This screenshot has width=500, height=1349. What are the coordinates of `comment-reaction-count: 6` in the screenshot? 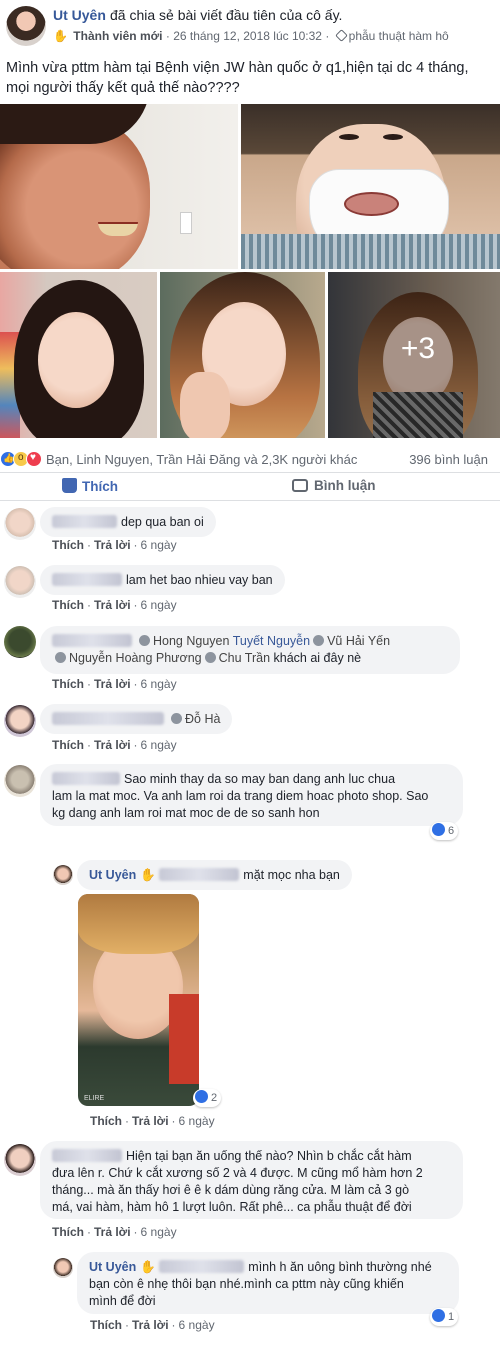 It's located at (444, 831).